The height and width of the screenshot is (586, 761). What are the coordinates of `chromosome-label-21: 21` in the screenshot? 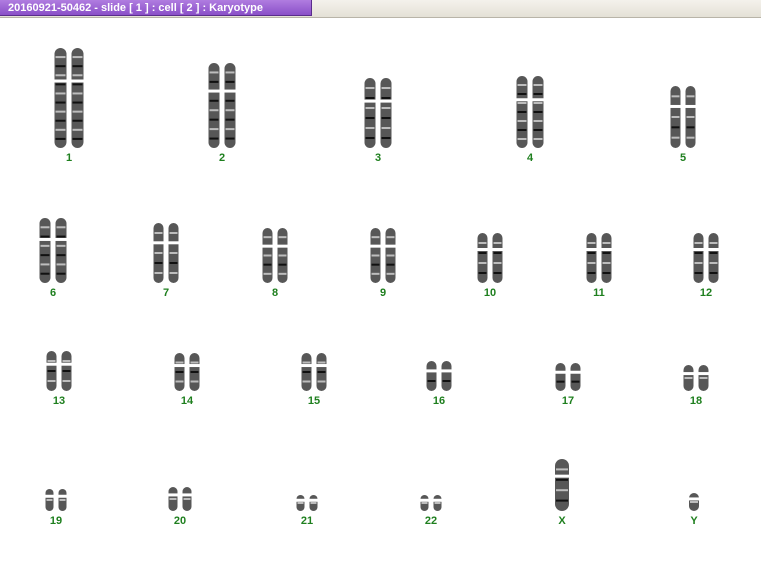 It's located at (307, 521).